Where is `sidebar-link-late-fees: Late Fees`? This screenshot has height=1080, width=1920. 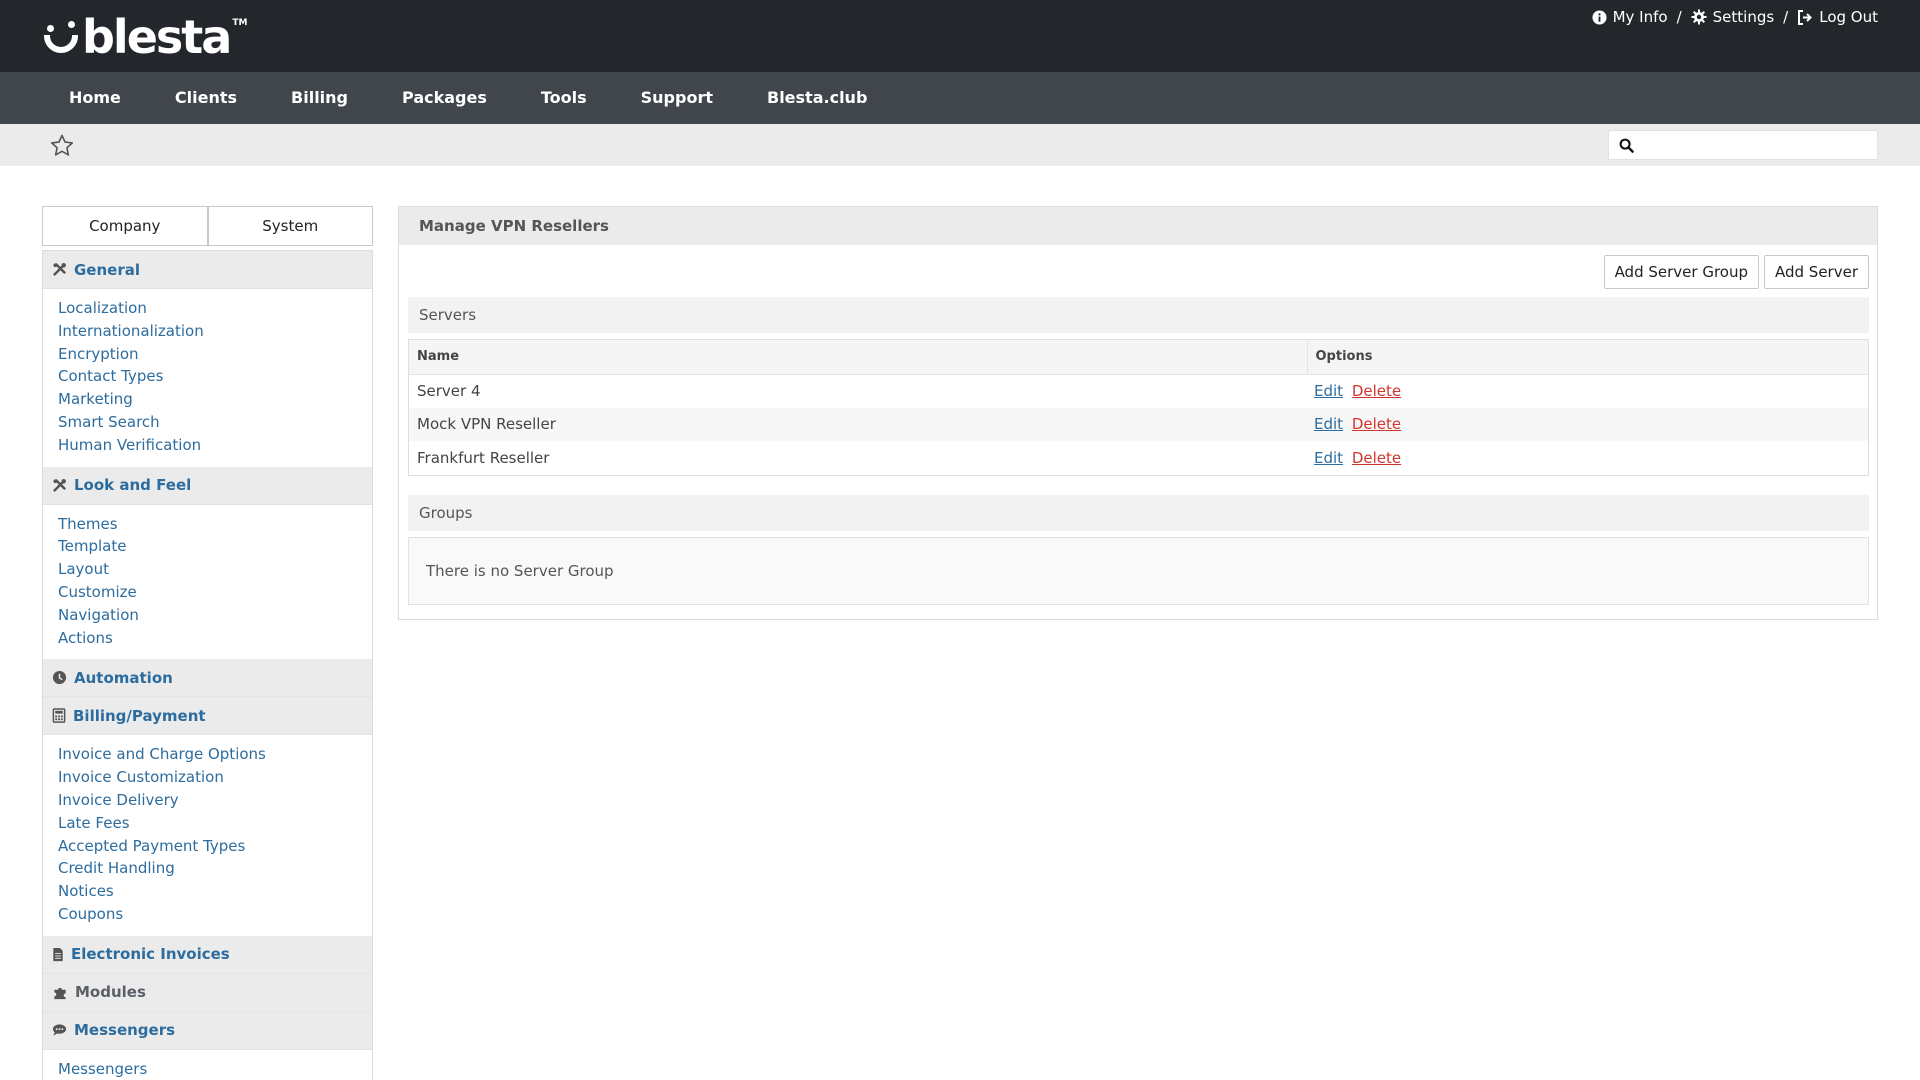
sidebar-link-late-fees: Late Fees is located at coordinates (215, 823).